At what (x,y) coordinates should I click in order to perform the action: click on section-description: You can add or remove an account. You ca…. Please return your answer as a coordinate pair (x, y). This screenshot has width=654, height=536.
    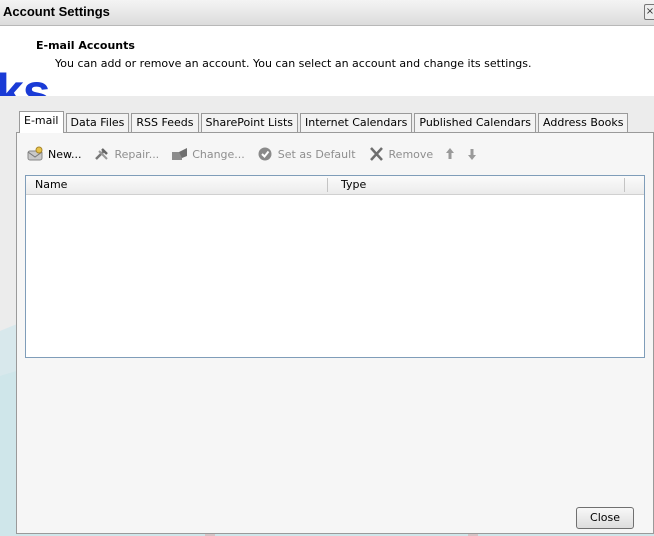
    Looking at the image, I should click on (293, 63).